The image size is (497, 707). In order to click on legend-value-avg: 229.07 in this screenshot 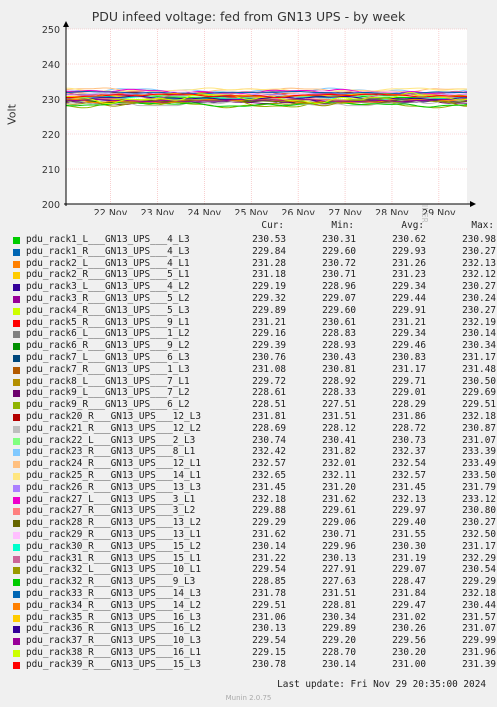, I will do `click(409, 570)`.